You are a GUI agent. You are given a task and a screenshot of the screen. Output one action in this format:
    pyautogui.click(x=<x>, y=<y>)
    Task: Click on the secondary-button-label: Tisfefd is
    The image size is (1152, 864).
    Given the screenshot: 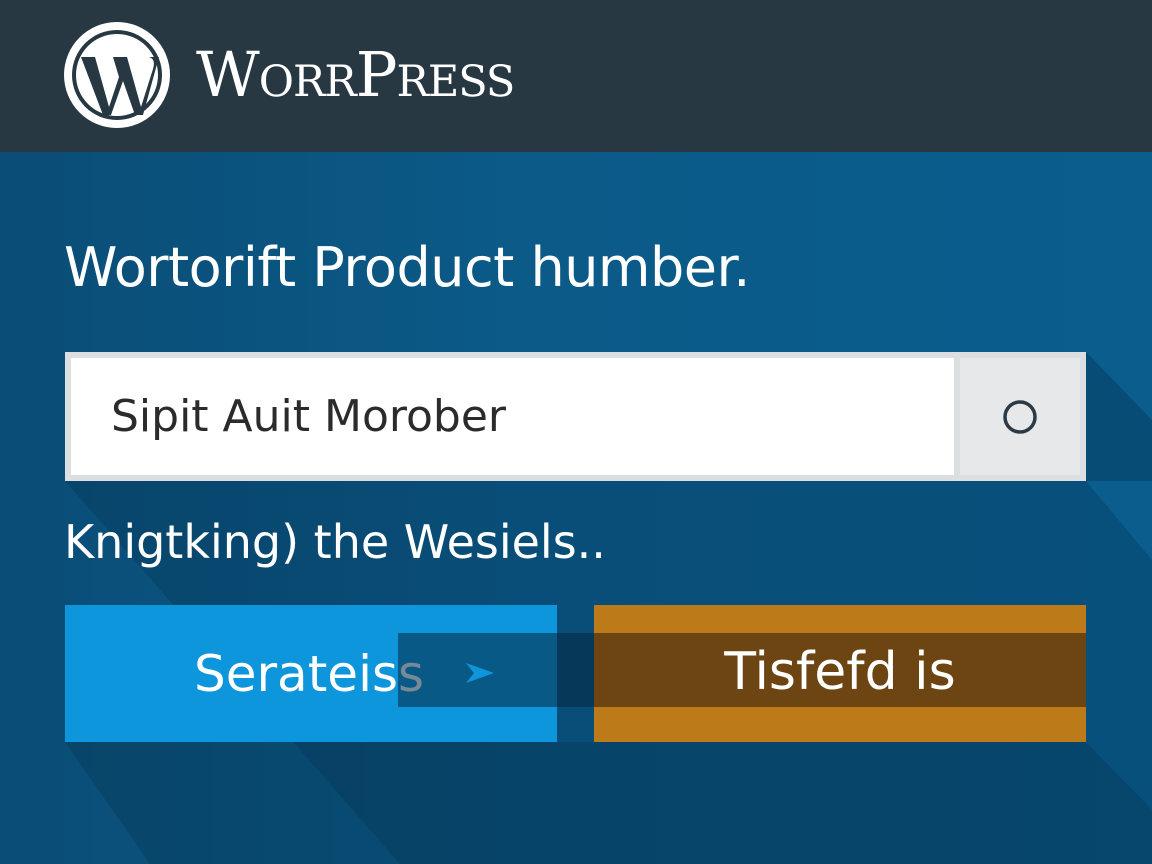 What is the action you would take?
    pyautogui.click(x=840, y=672)
    